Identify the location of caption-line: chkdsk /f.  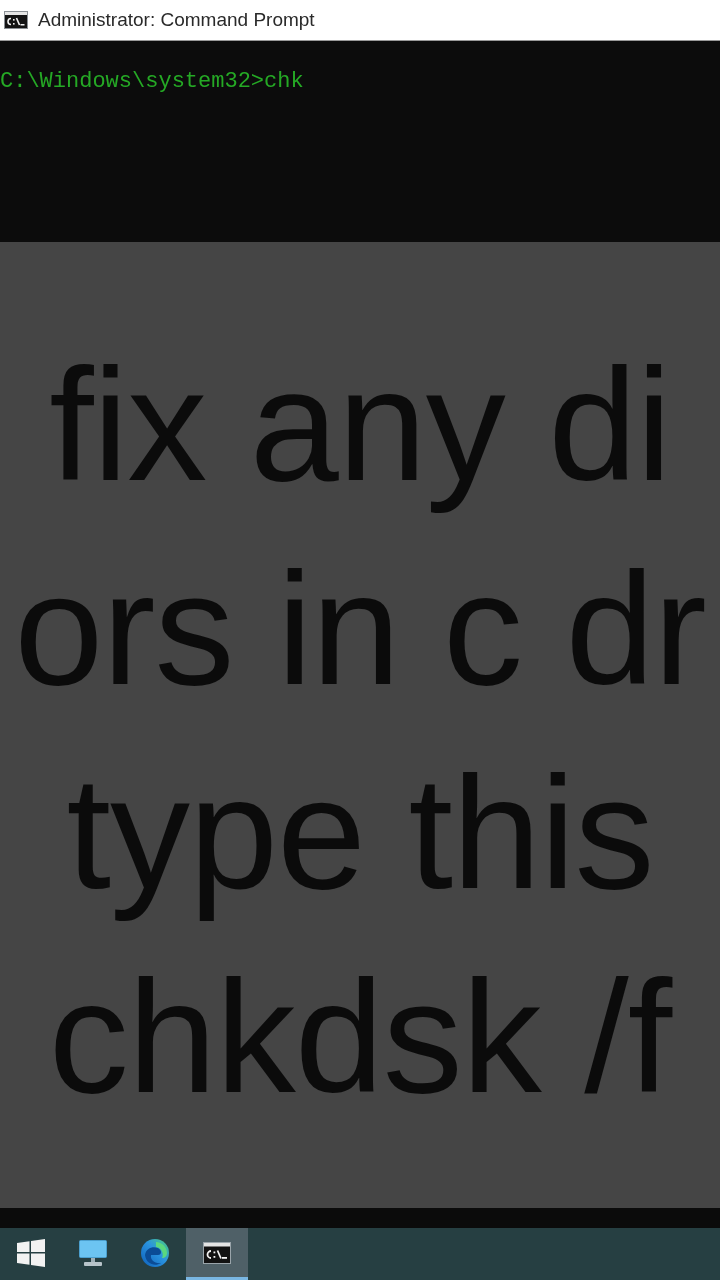
(360, 1037).